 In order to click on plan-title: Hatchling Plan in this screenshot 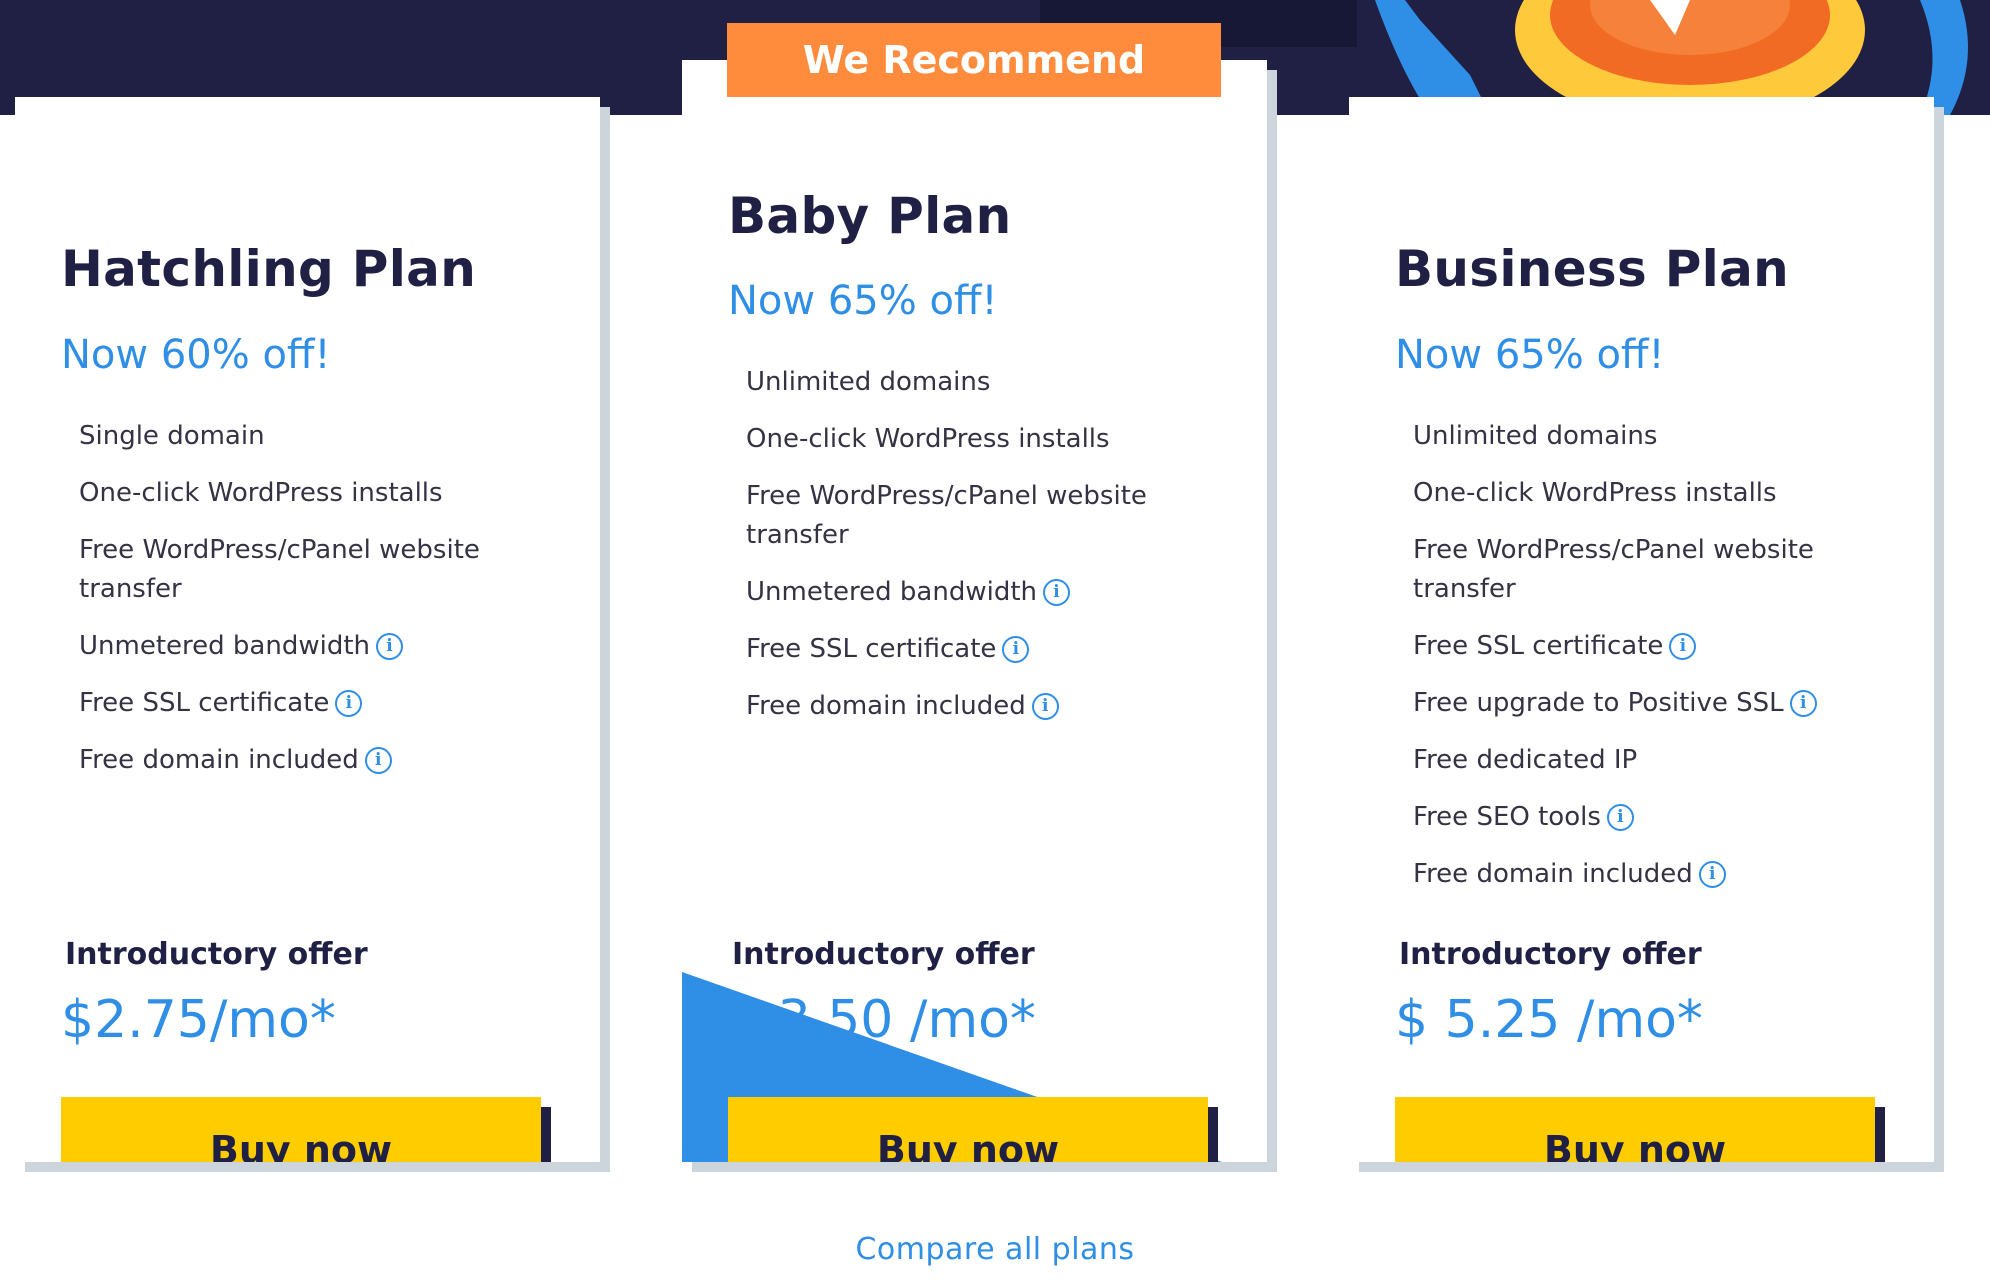, I will do `click(269, 269)`.